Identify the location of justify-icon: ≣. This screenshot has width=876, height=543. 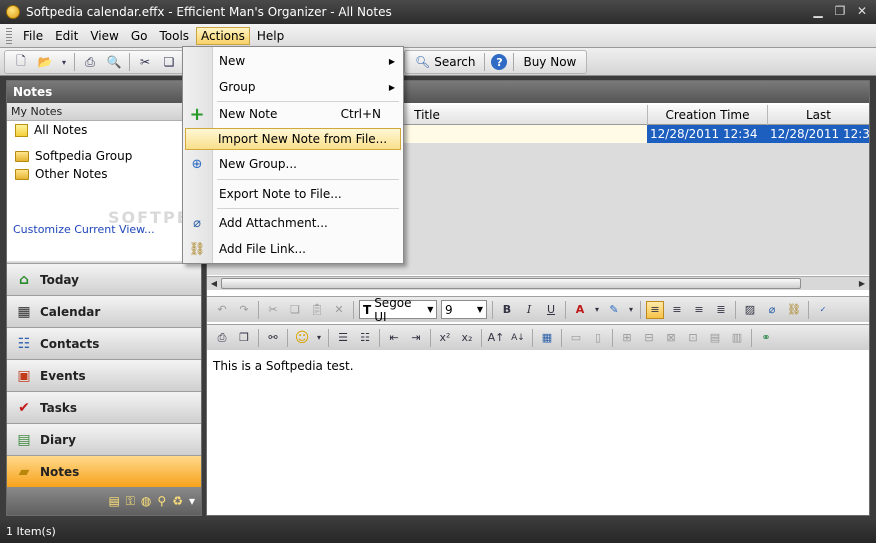
(721, 310).